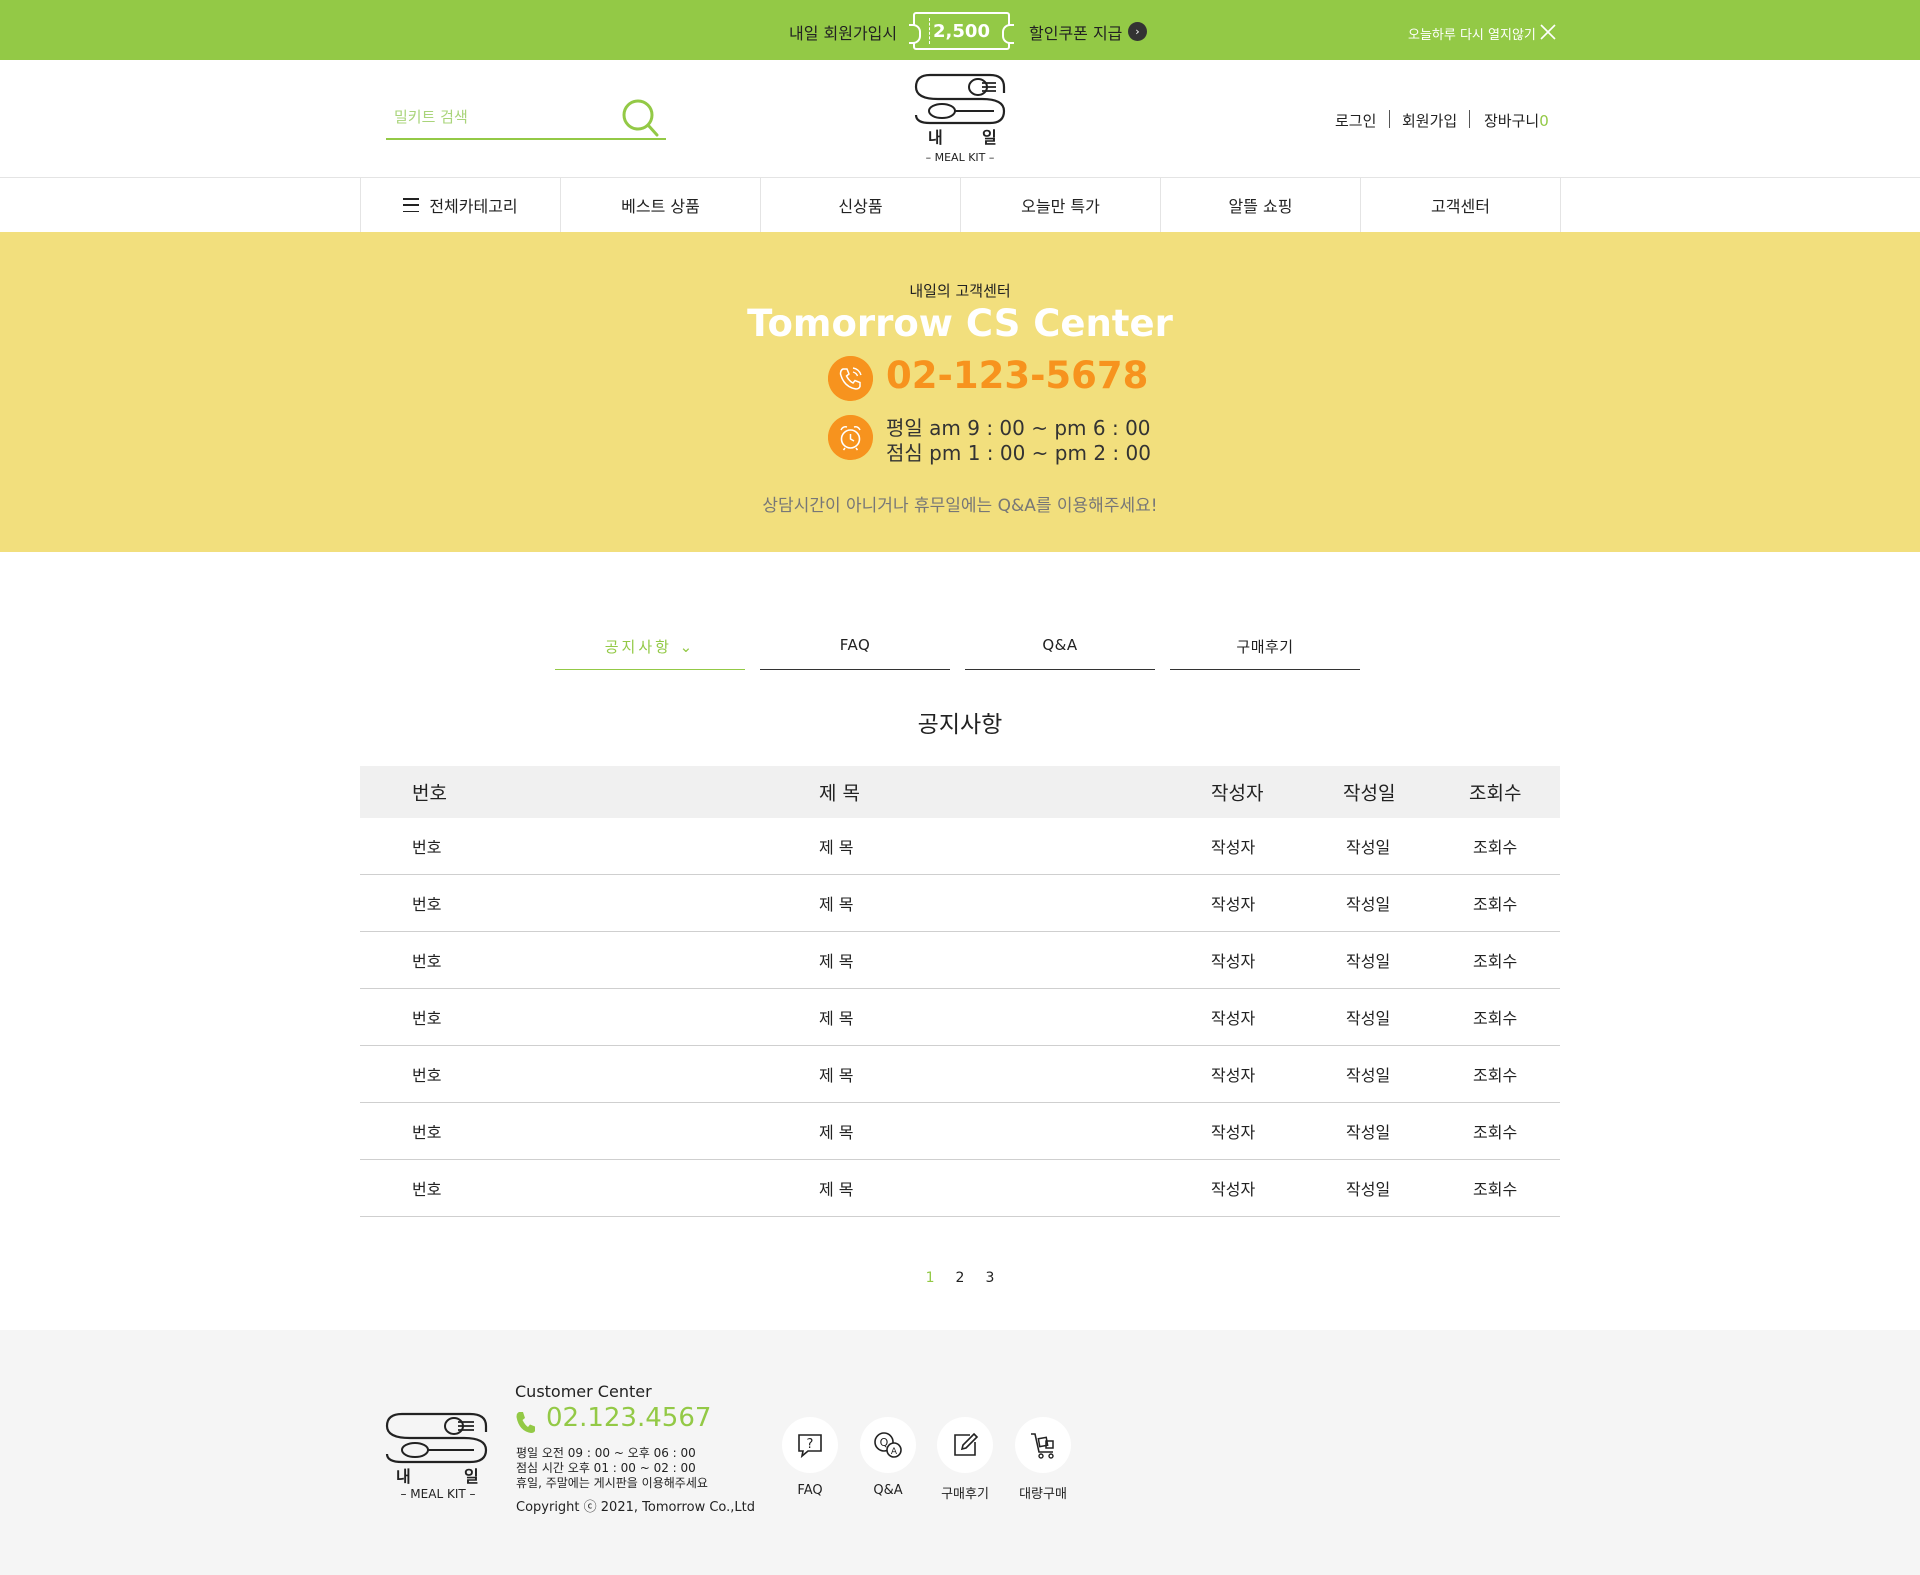 This screenshot has height=1575, width=1920. I want to click on pagination: 1 2 3, so click(960, 1278).